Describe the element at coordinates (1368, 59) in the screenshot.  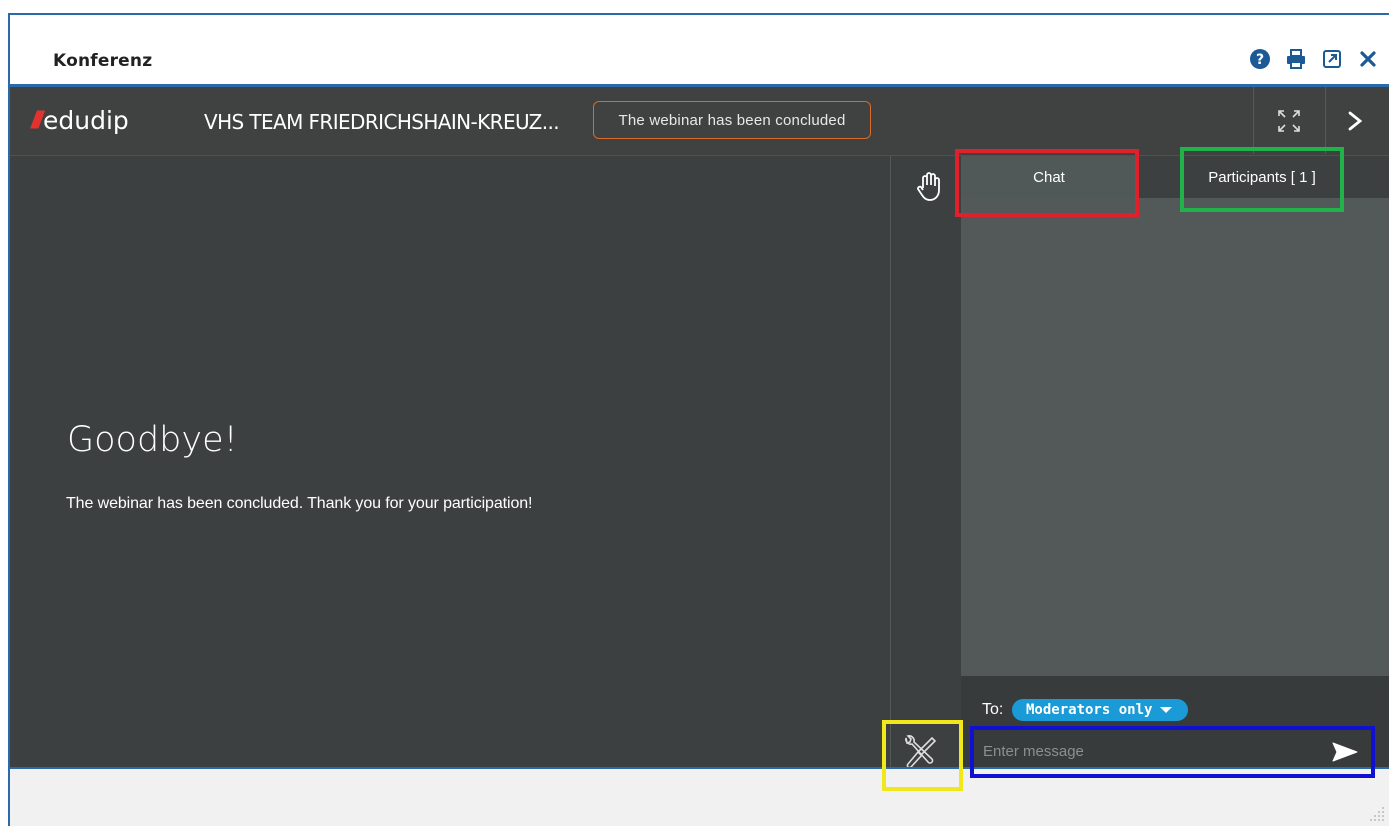
I see `close-icon` at that location.